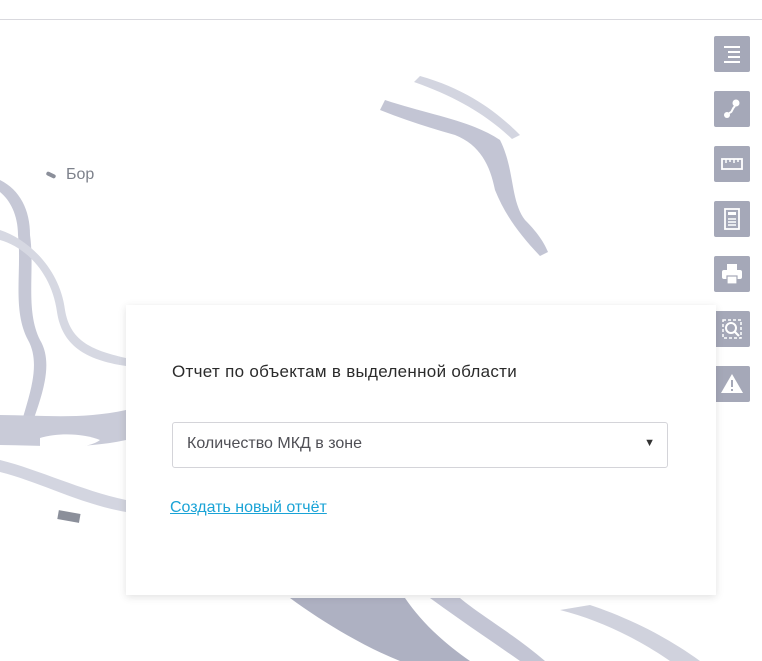 This screenshot has height=661, width=762. I want to click on report-type-select: Количество МКД в зоне ▼, so click(420, 445).